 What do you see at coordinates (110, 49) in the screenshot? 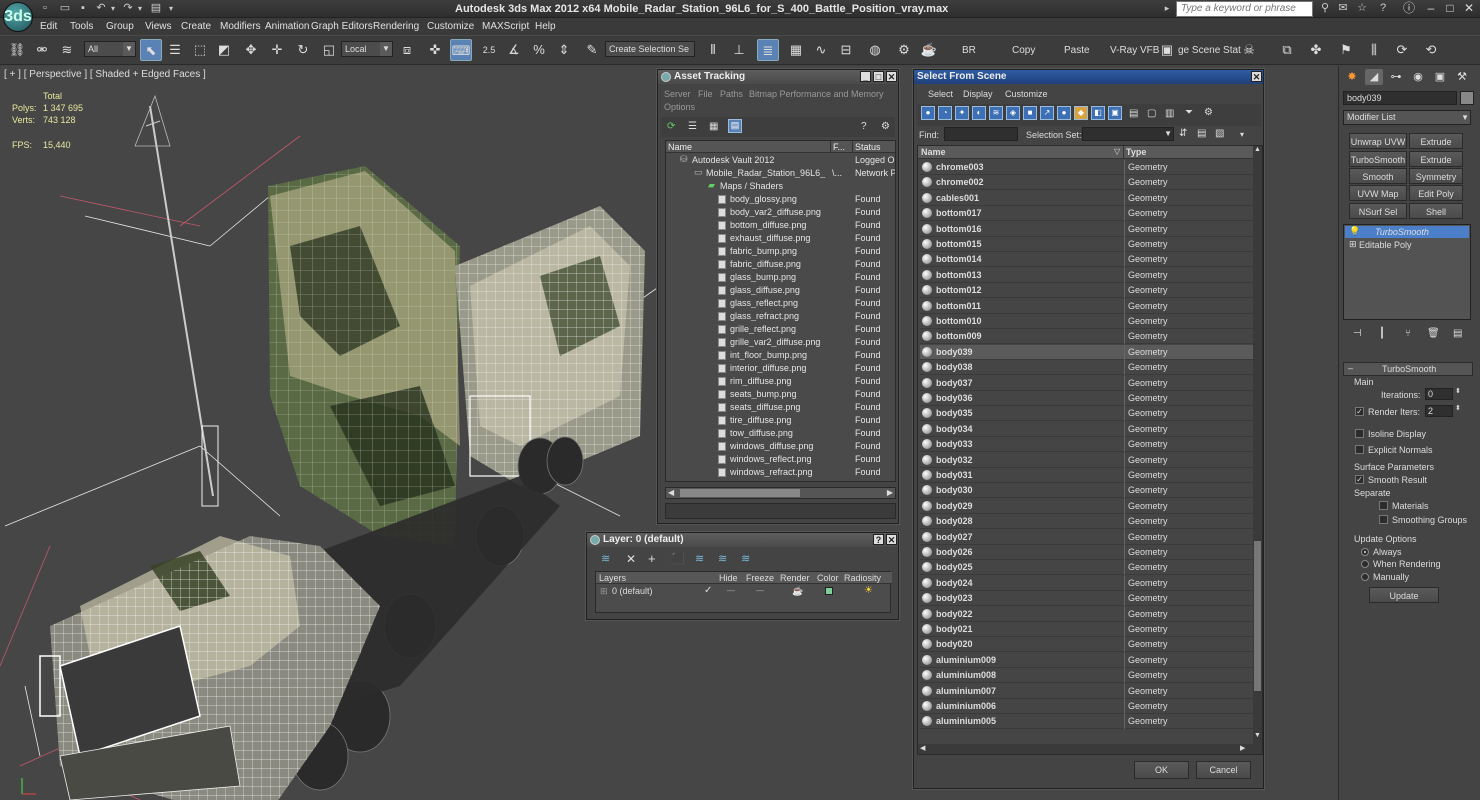
I see `selection-filter-dropdown: All ▼` at bounding box center [110, 49].